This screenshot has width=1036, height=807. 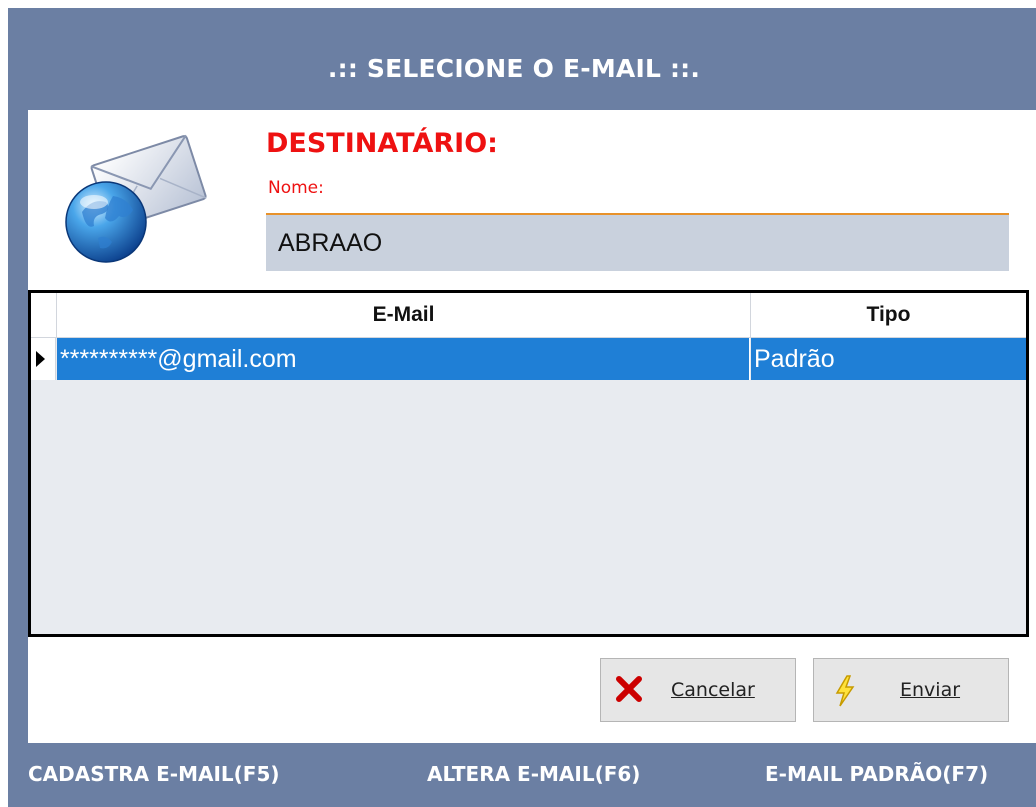 What do you see at coordinates (930, 690) in the screenshot?
I see `send-button-label: Enviar` at bounding box center [930, 690].